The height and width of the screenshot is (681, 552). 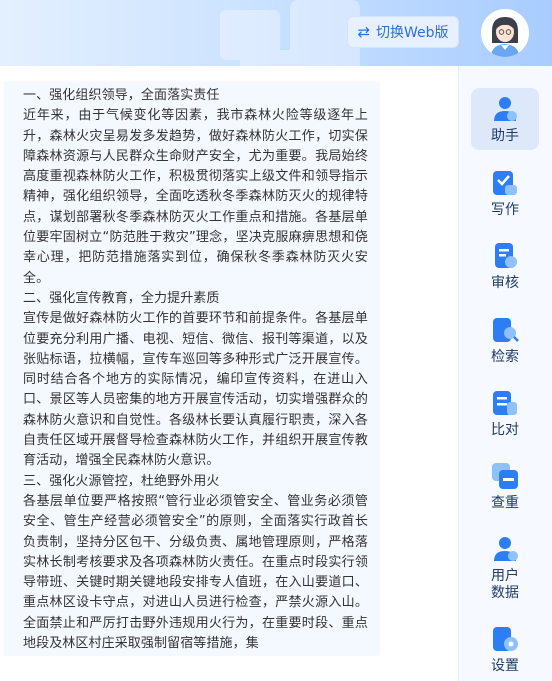 What do you see at coordinates (505, 430) in the screenshot?
I see `sidebar-item-label: 比对` at bounding box center [505, 430].